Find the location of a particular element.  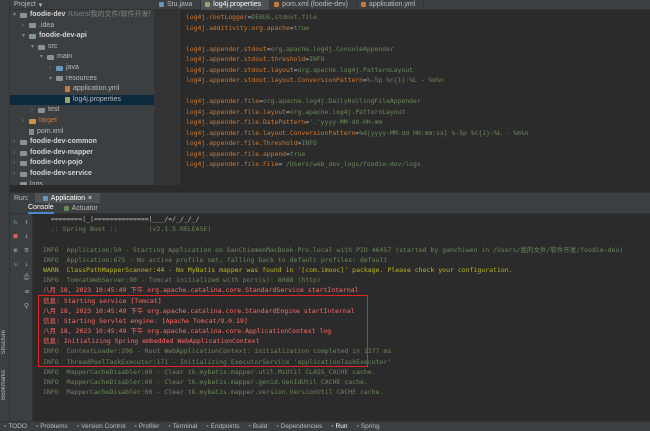

tree-item: logs is located at coordinates (82, 183).